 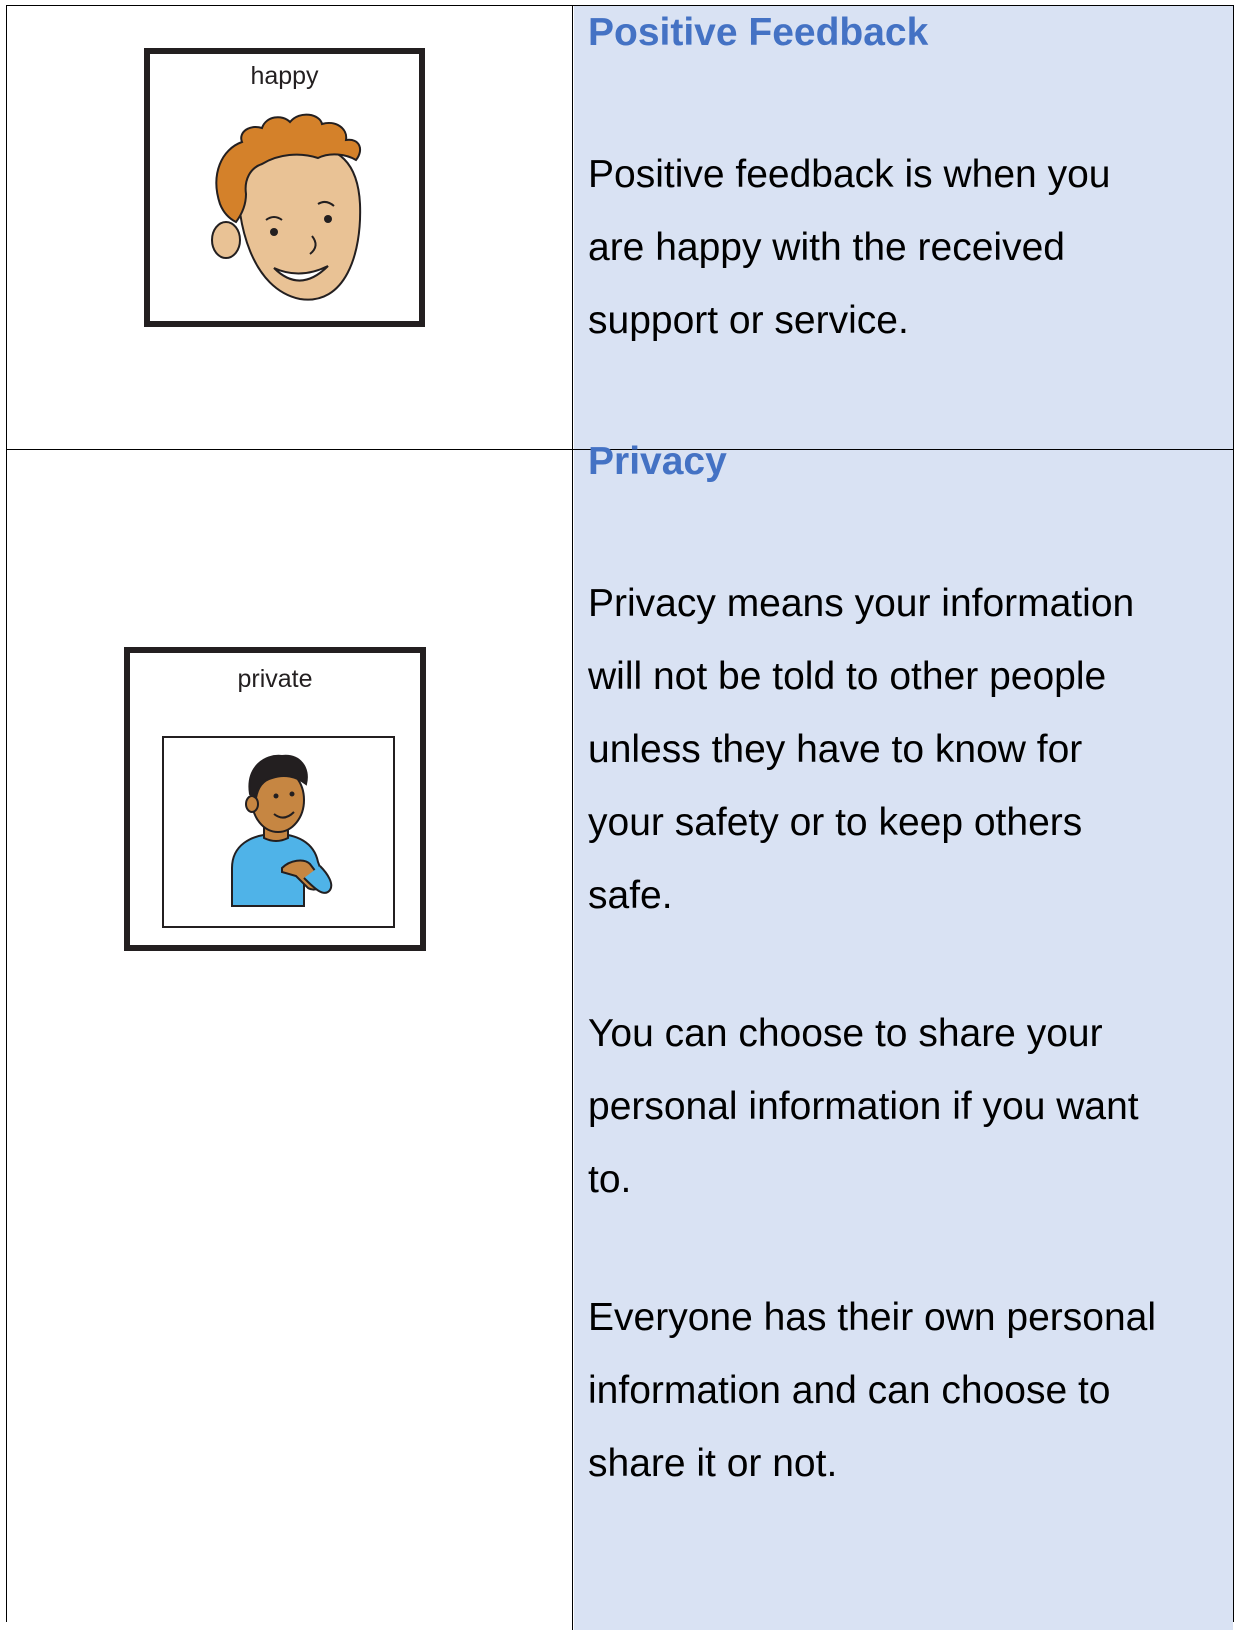 I want to click on definition-line: information and can choose to, so click(x=849, y=1390).